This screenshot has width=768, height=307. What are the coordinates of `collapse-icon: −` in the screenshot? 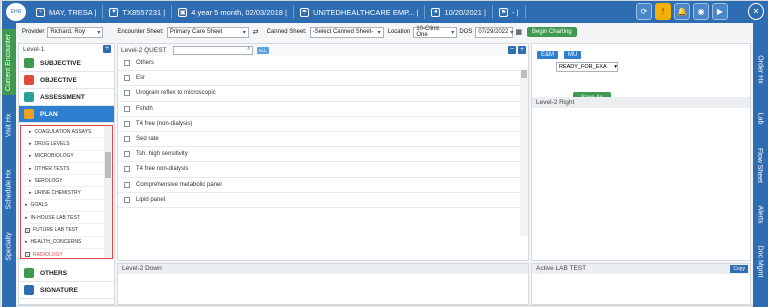 It's located at (512, 50).